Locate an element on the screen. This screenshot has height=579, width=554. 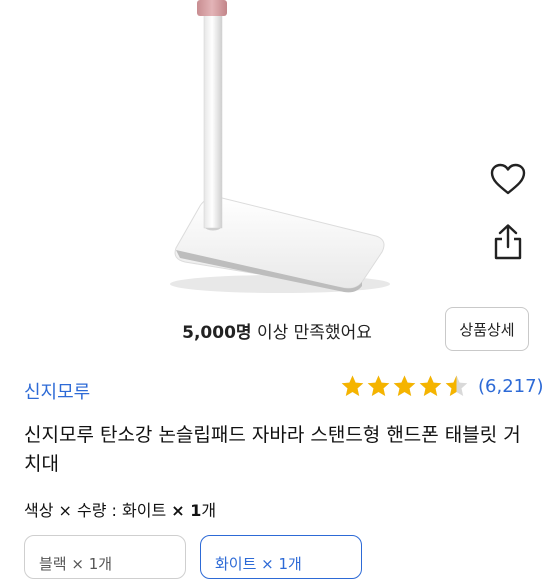
rating: (6,217) is located at coordinates (442, 386).